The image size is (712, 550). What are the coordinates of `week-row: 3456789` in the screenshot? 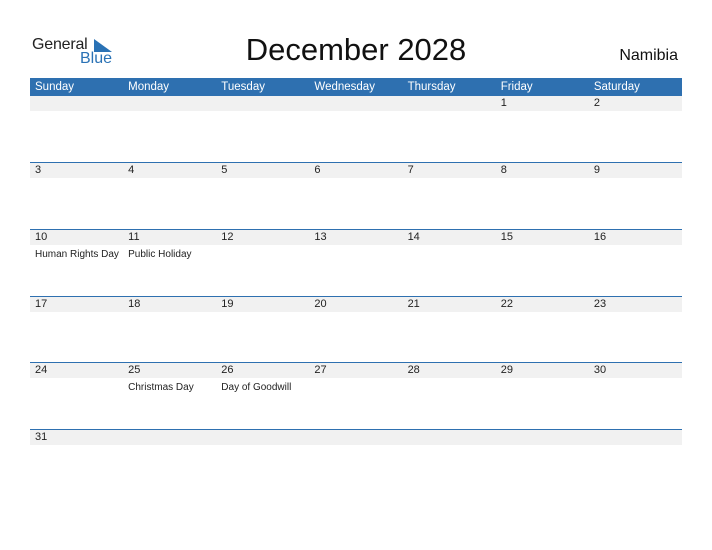 It's located at (356, 170).